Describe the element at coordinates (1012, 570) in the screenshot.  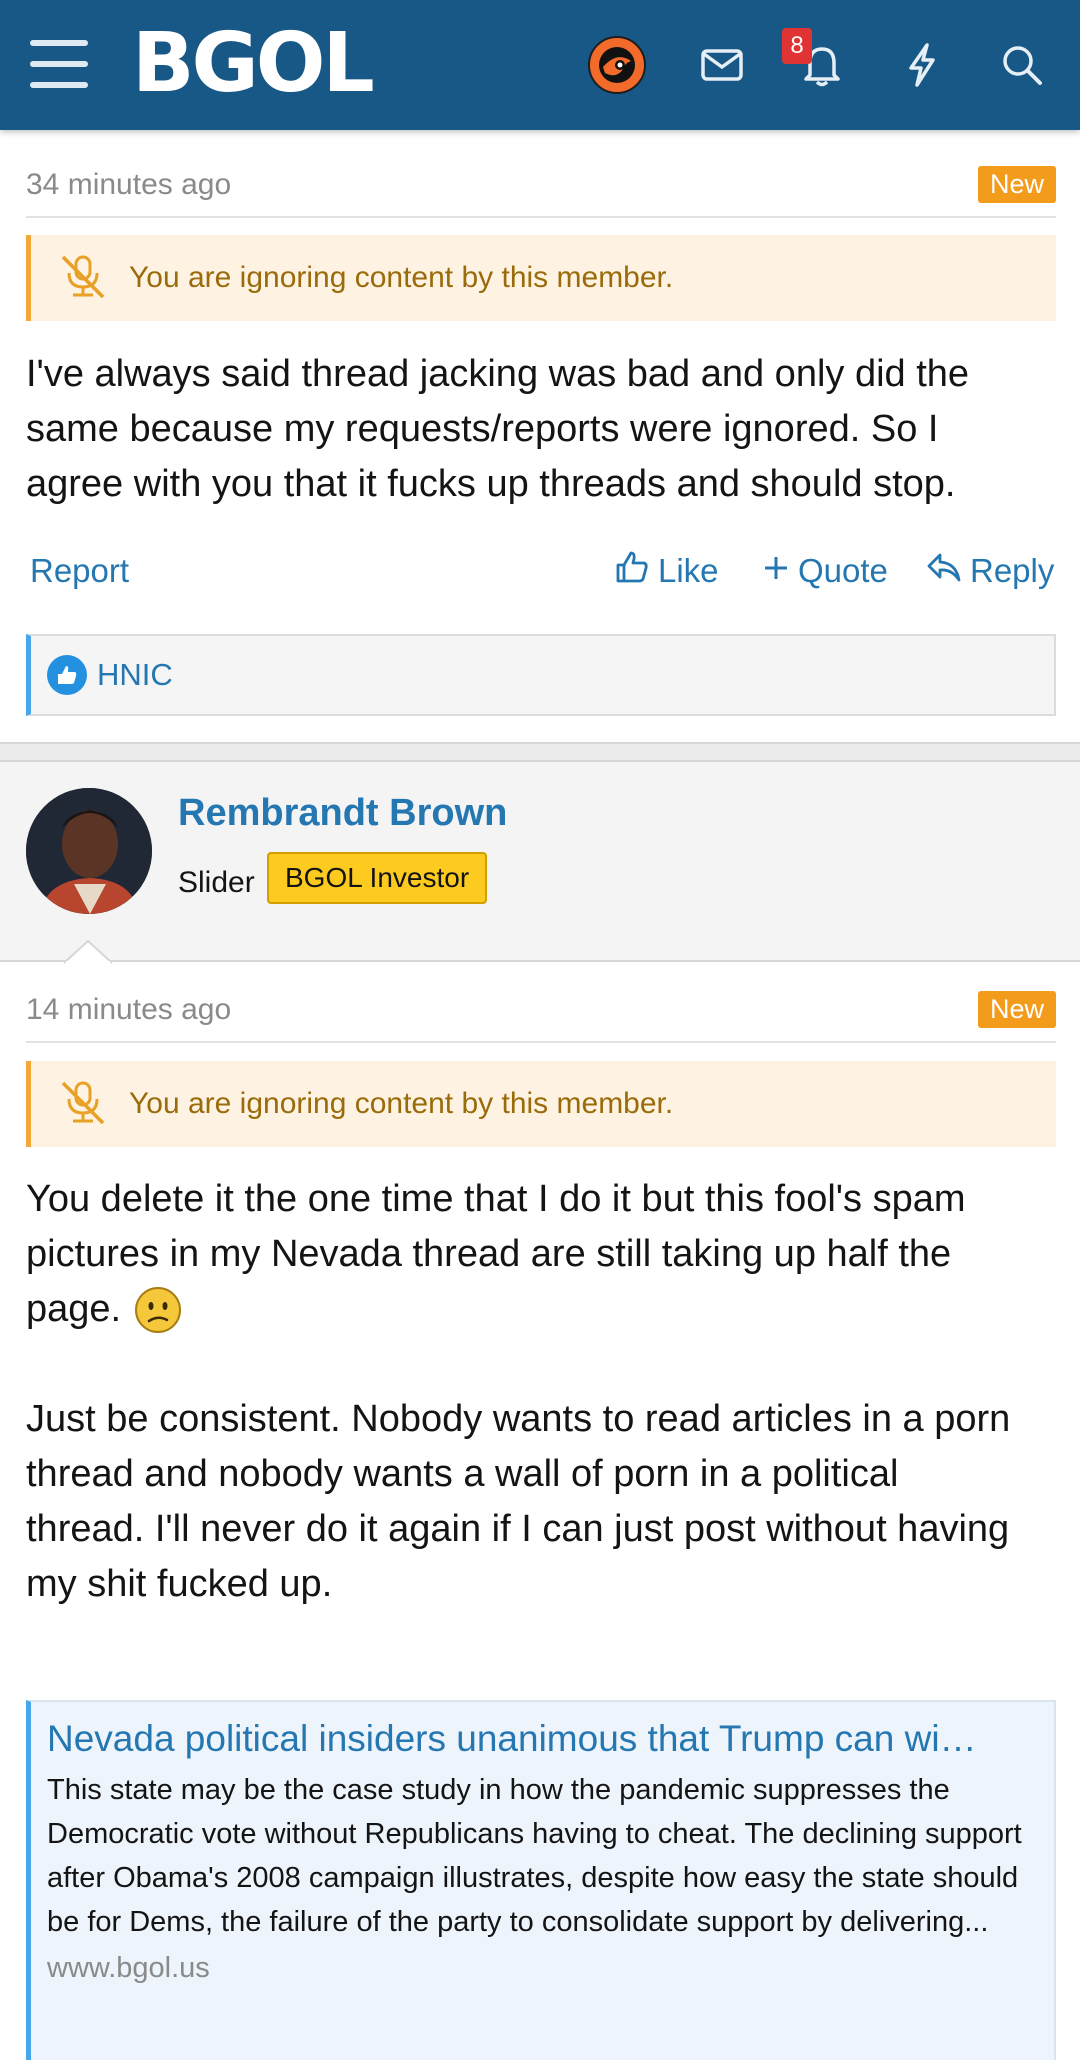
I see `reply-label: Reply` at that location.